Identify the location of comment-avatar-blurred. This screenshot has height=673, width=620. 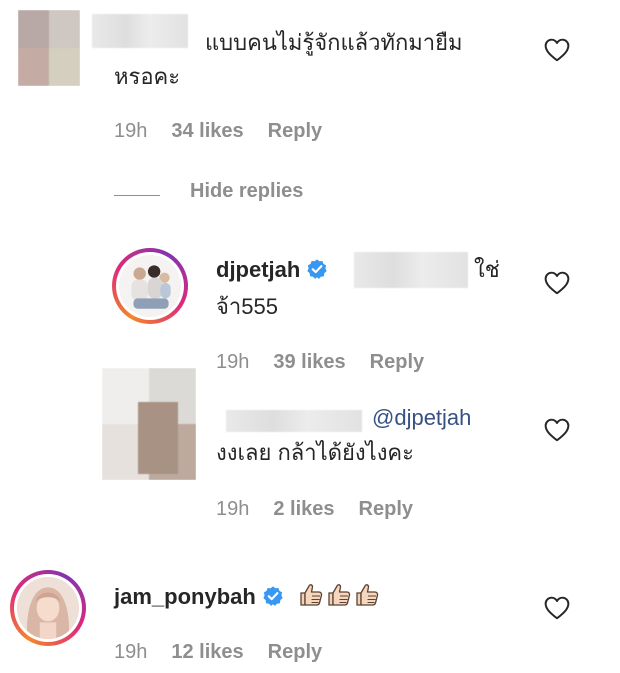
(49, 48).